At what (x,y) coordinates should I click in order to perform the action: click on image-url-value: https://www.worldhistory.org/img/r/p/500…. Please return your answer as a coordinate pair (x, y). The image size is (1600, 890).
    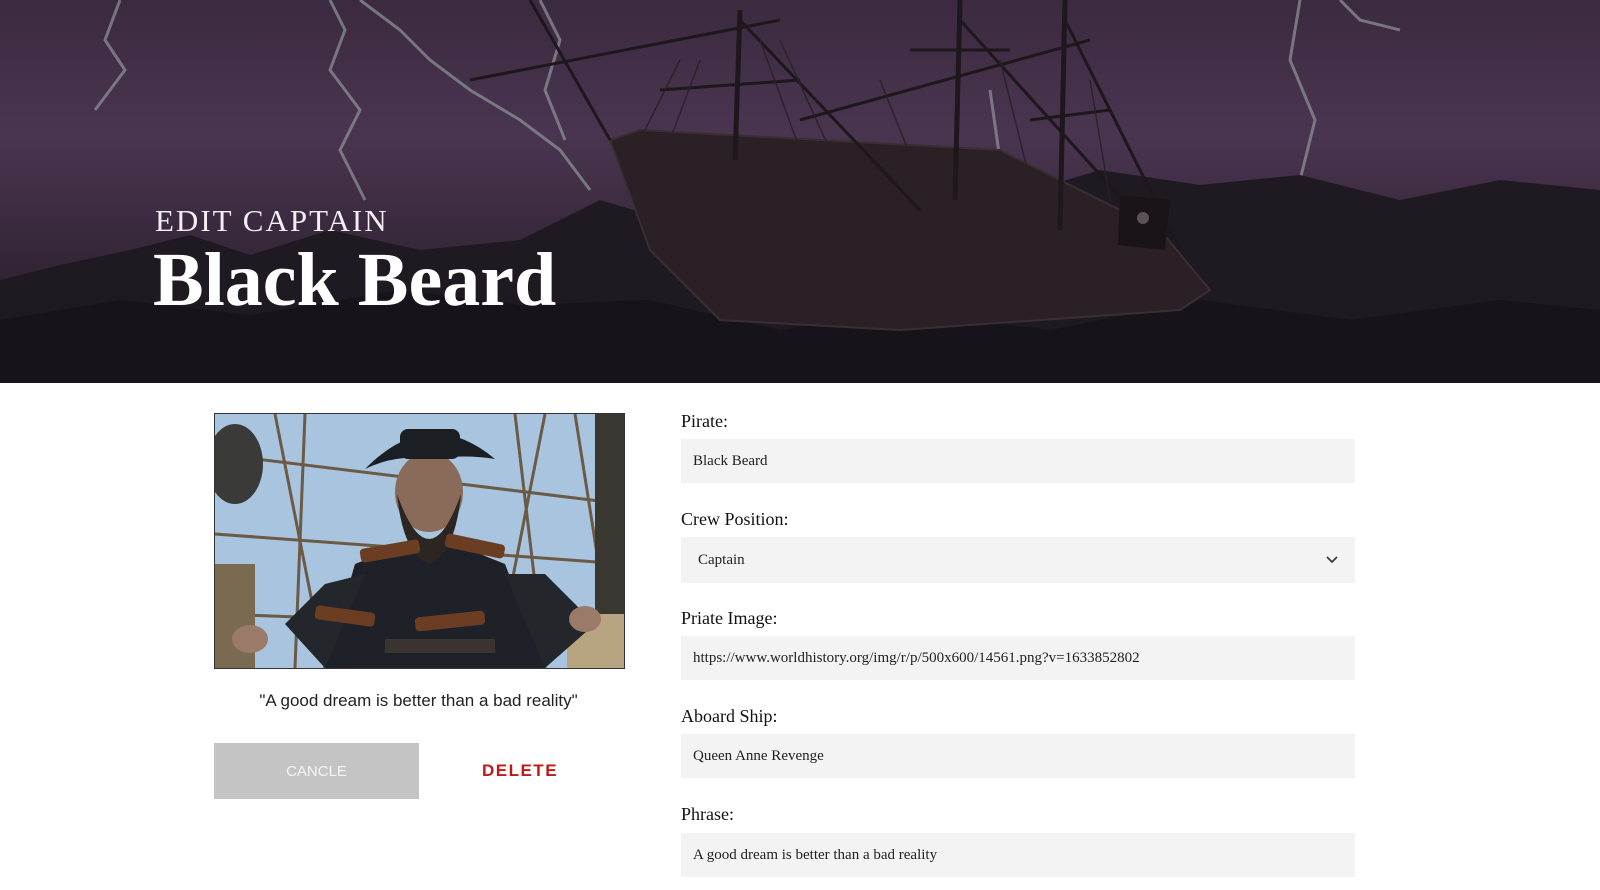
    Looking at the image, I should click on (916, 657).